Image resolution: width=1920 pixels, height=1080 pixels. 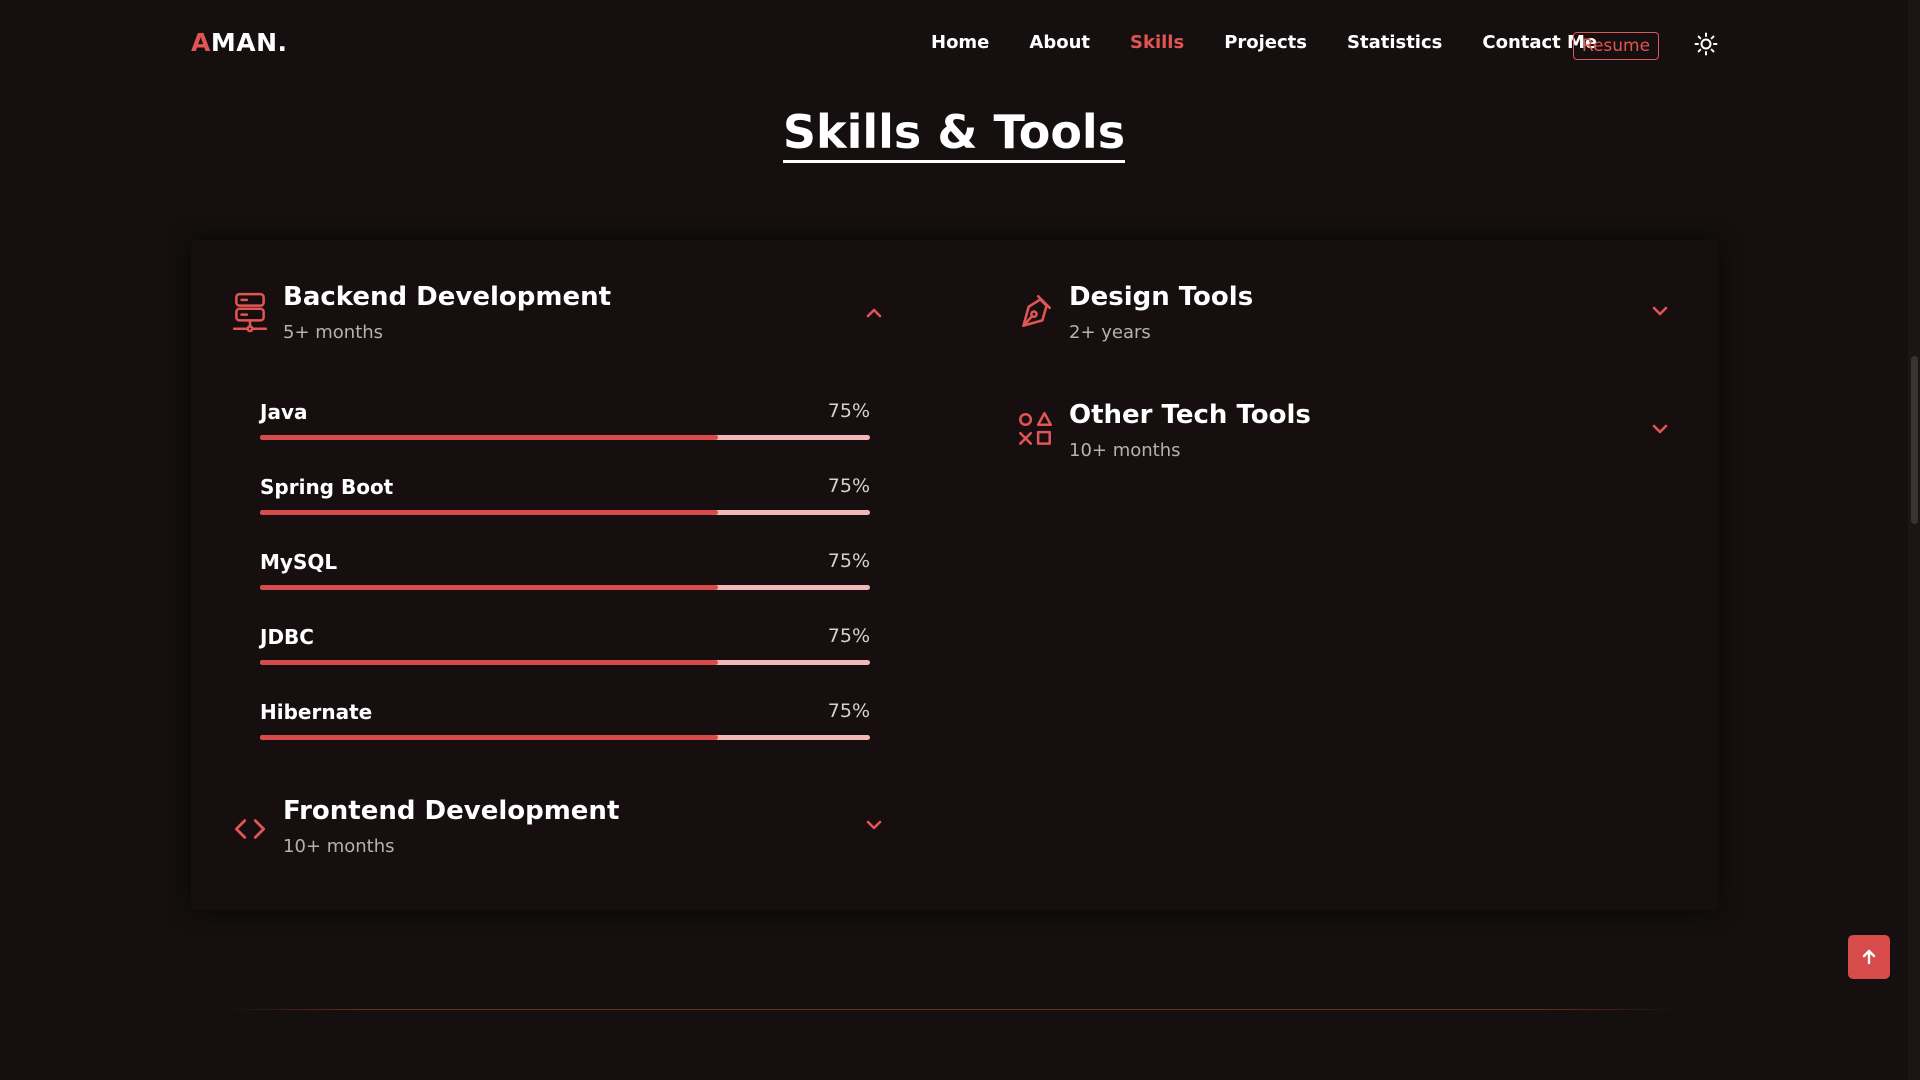 What do you see at coordinates (1036, 310) in the screenshot?
I see `pen-tool-icon` at bounding box center [1036, 310].